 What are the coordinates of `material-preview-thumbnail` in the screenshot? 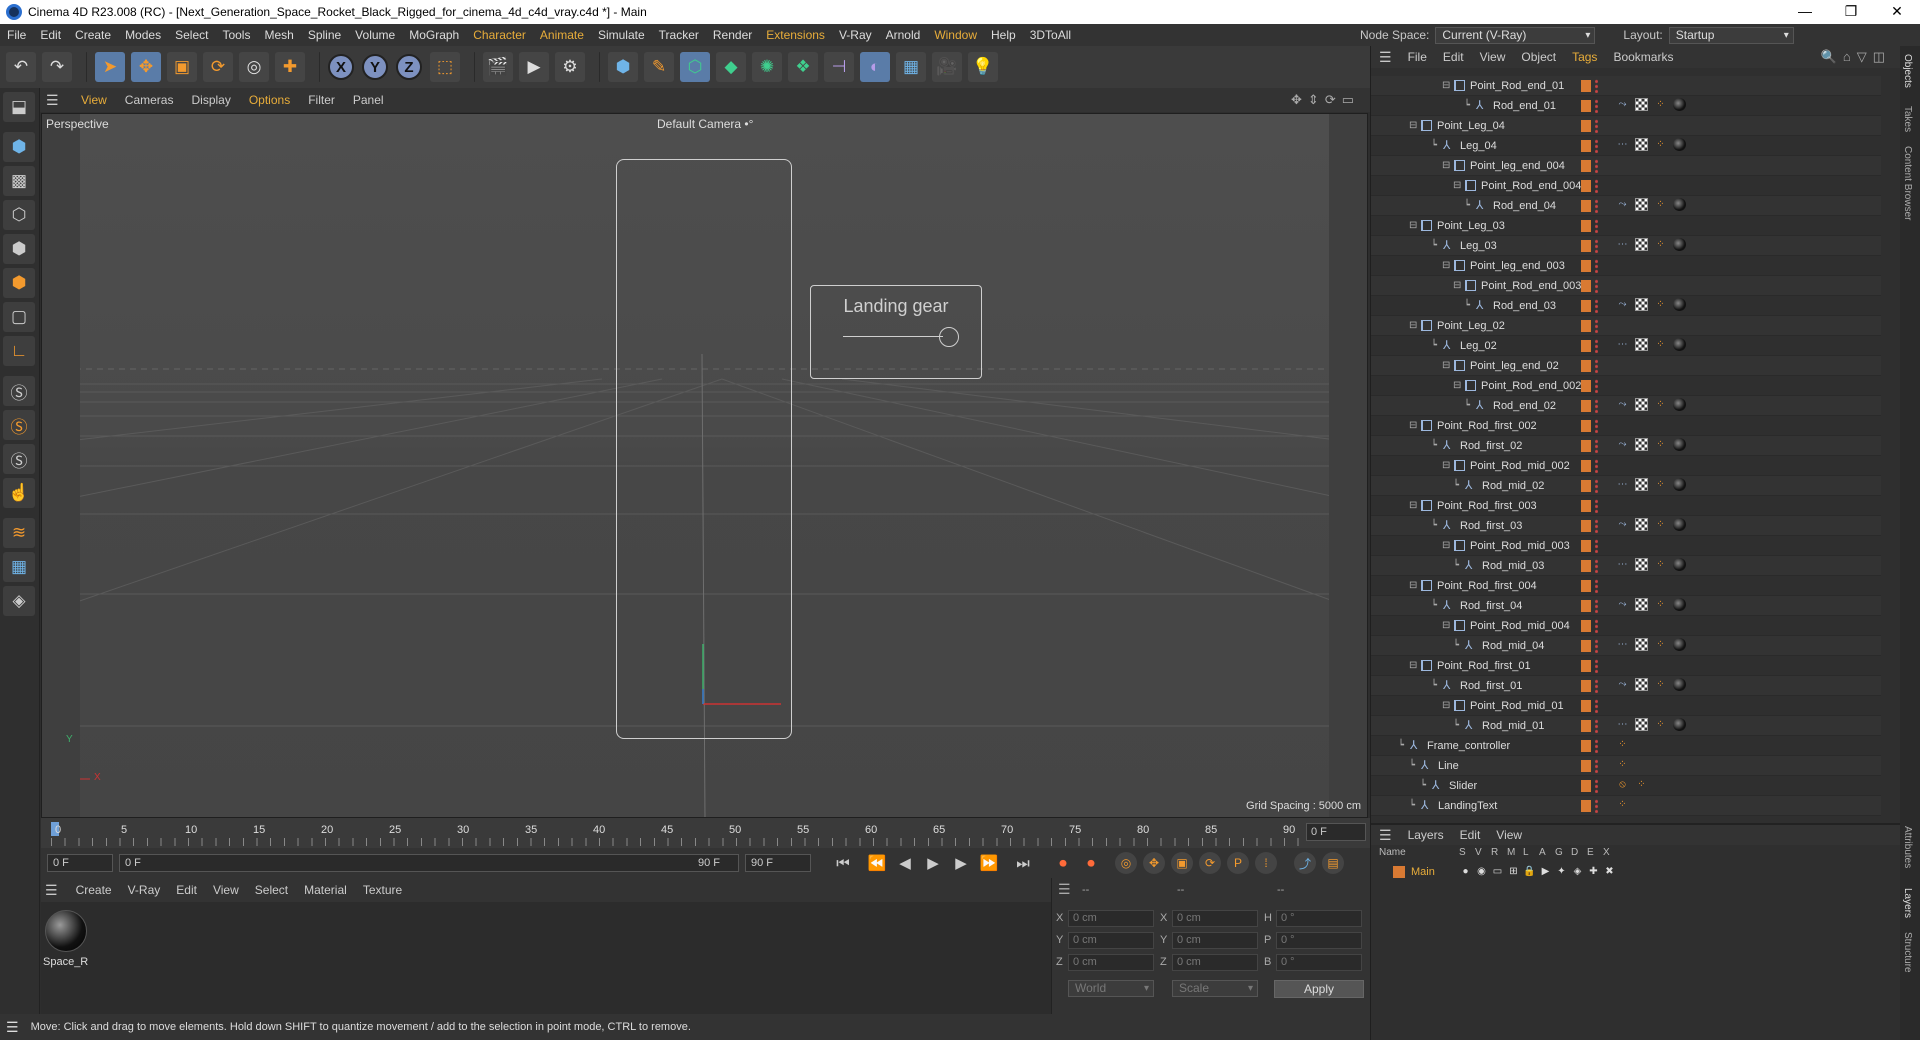 It's located at (66, 931).